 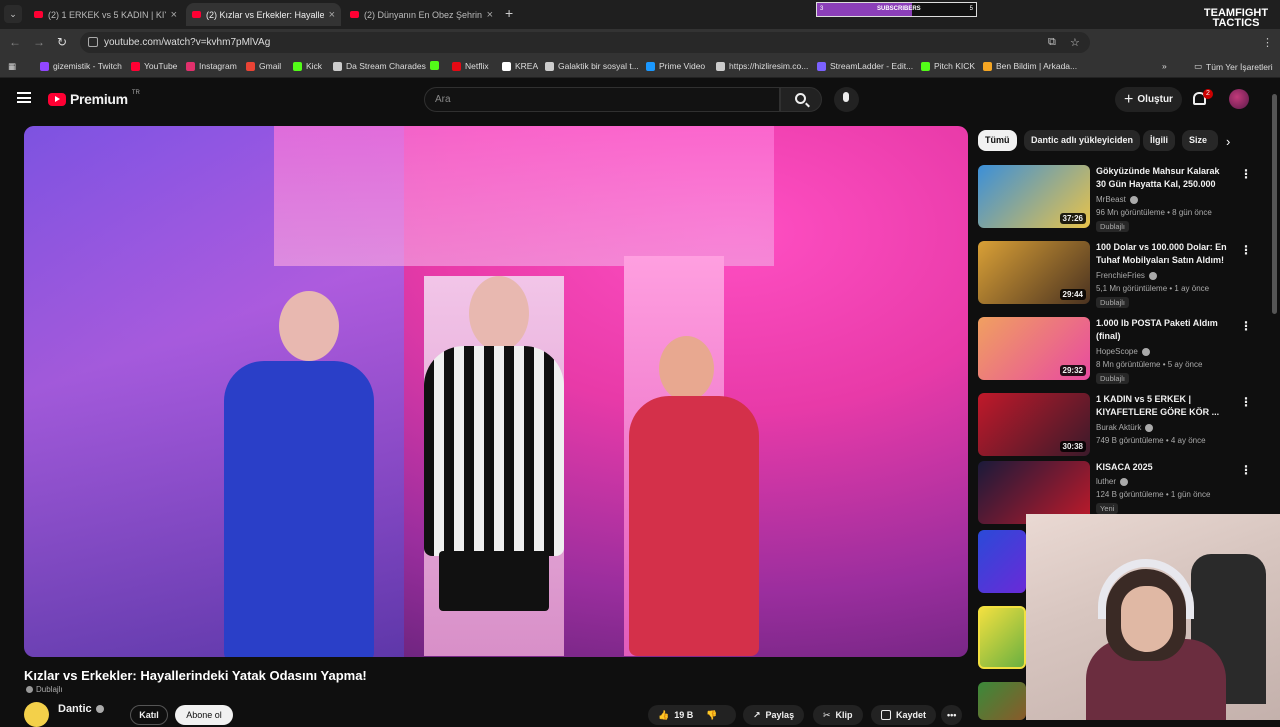 What do you see at coordinates (1267, 42) in the screenshot?
I see `browser-menu-icon: ⋮` at bounding box center [1267, 42].